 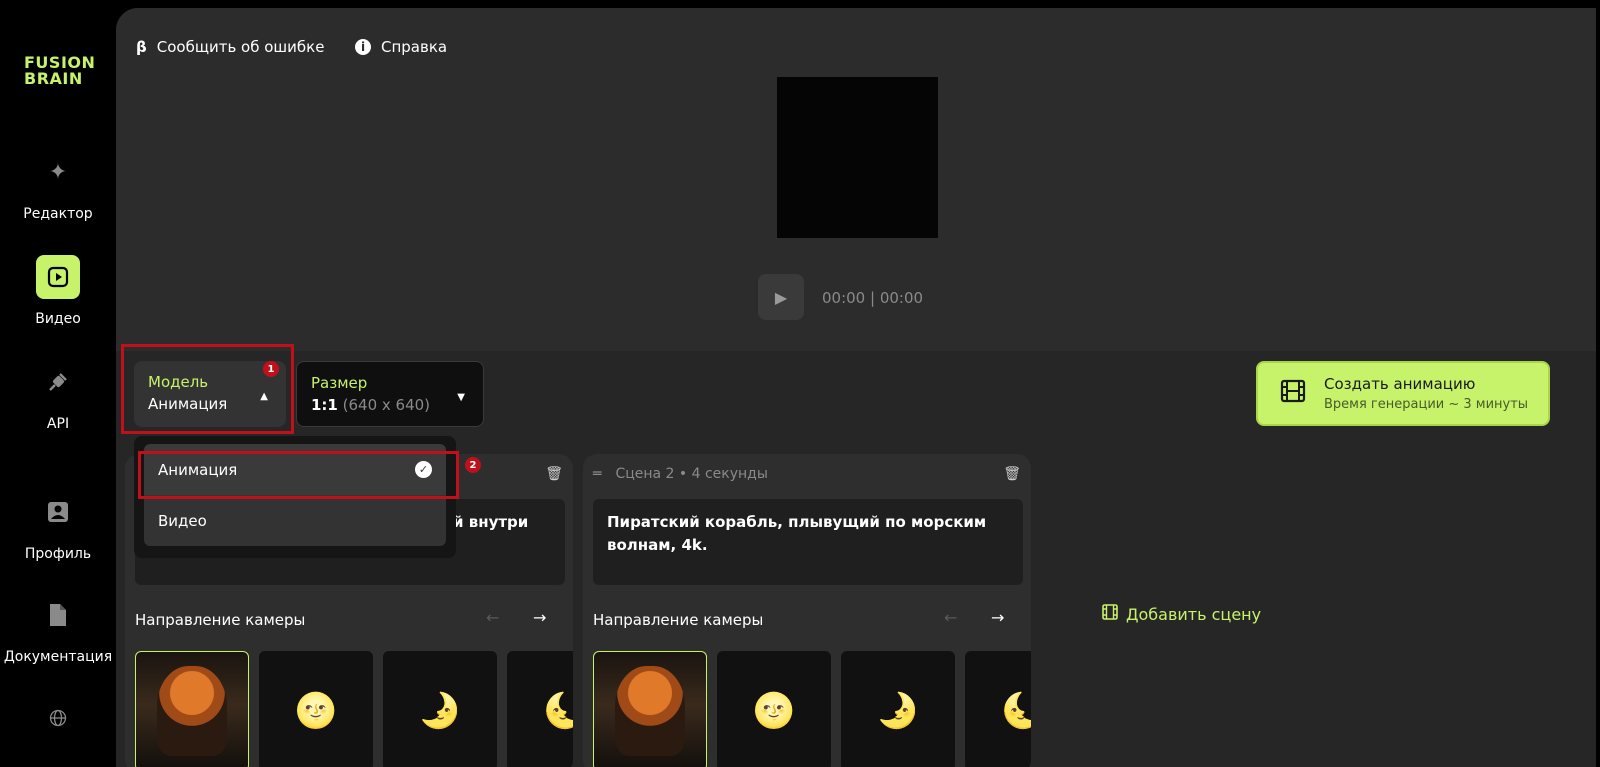 What do you see at coordinates (873, 298) in the screenshot?
I see `time-readout: 00:00 | 00:00` at bounding box center [873, 298].